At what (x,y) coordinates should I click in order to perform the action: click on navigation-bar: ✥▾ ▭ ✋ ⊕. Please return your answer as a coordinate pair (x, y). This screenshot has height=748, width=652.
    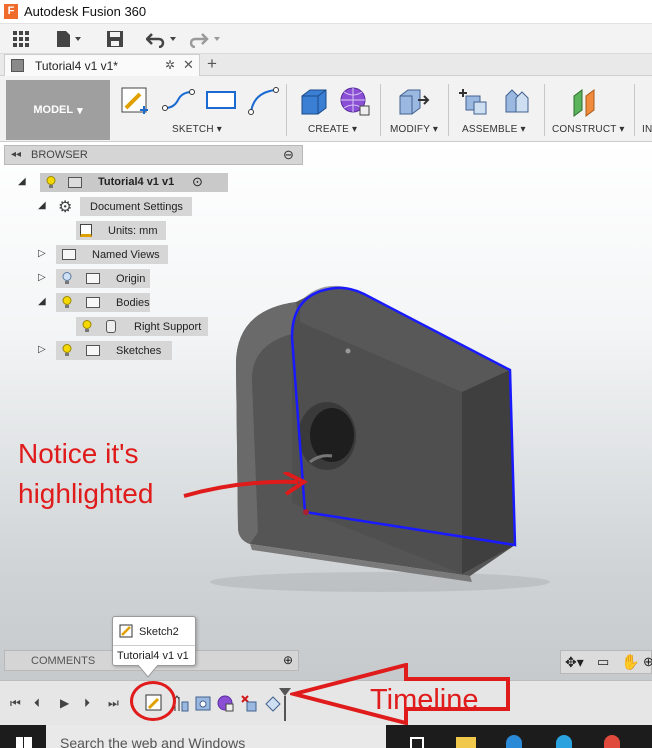
    Looking at the image, I should click on (606, 662).